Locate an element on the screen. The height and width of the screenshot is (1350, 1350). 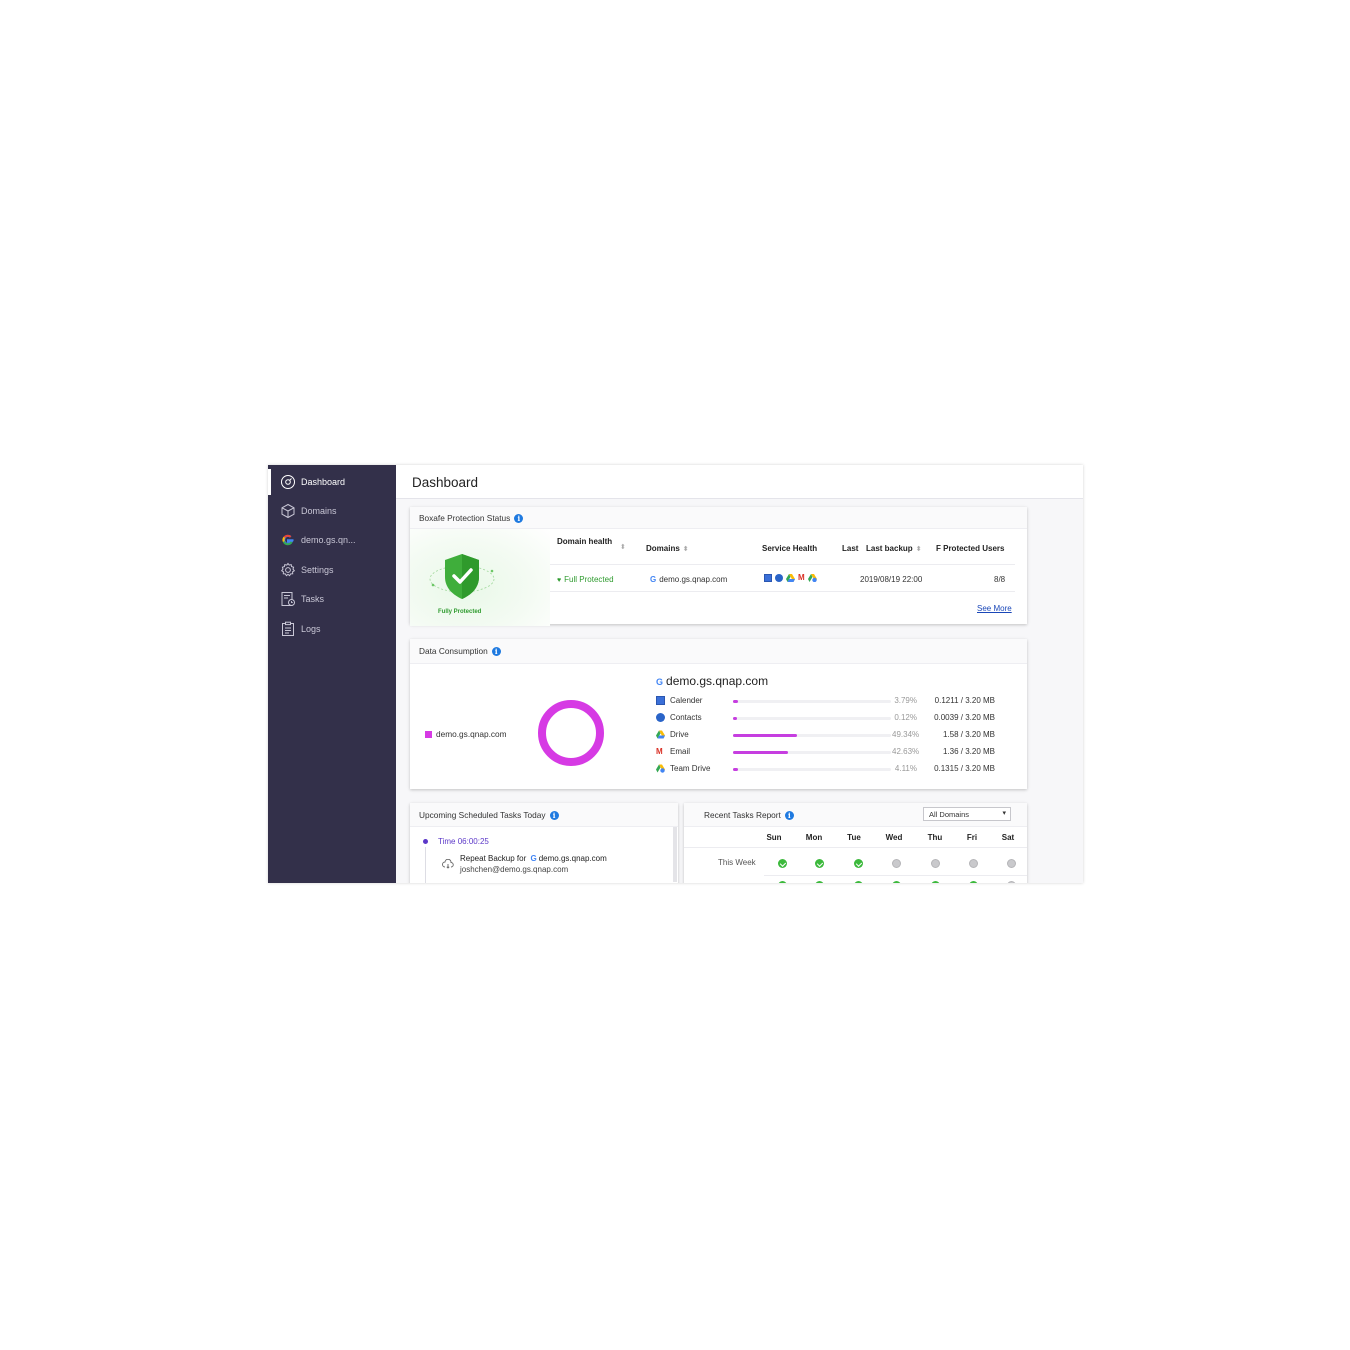
timeline-line is located at coordinates (425, 865).